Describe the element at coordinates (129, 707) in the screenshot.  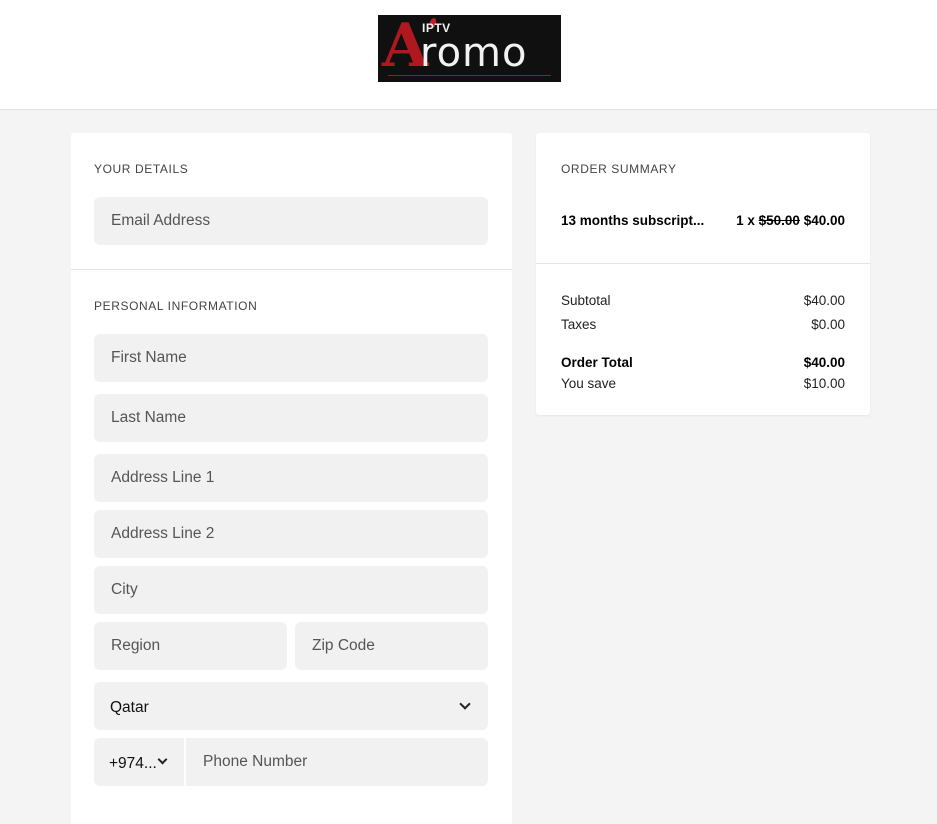
I see `country-value: Qatar` at that location.